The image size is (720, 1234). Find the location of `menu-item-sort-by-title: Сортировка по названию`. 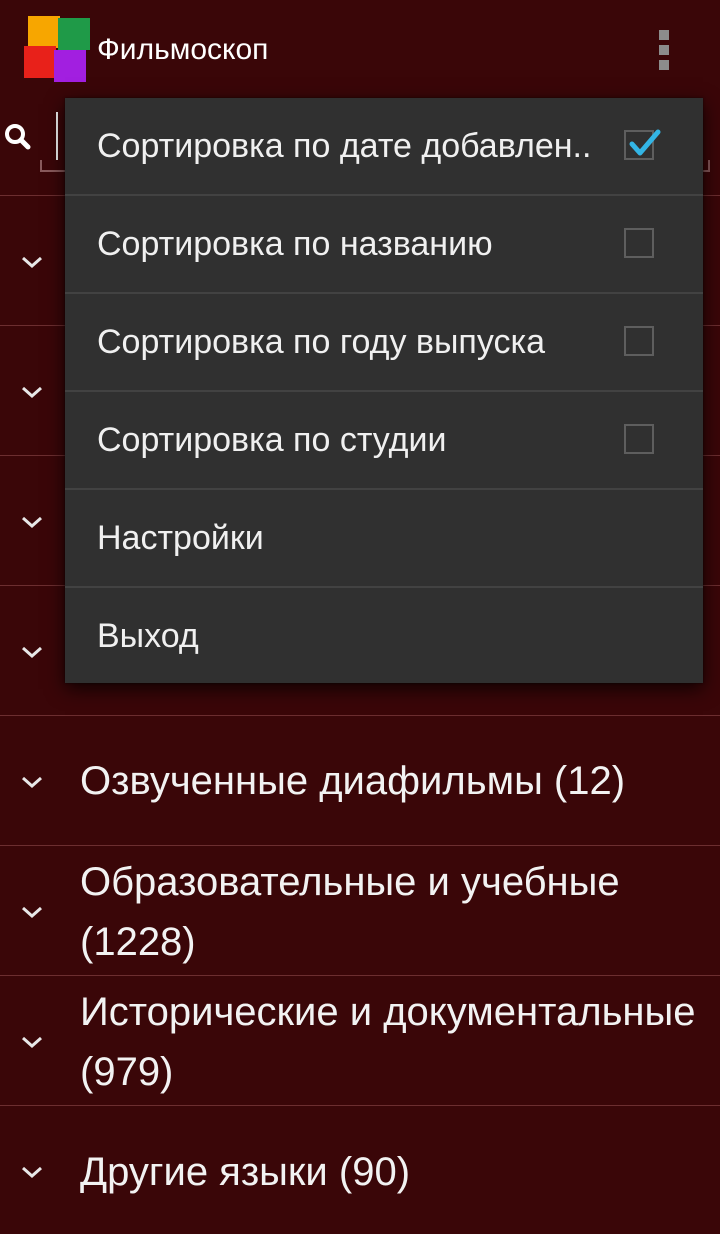

menu-item-sort-by-title: Сортировка по названию is located at coordinates (384, 245).